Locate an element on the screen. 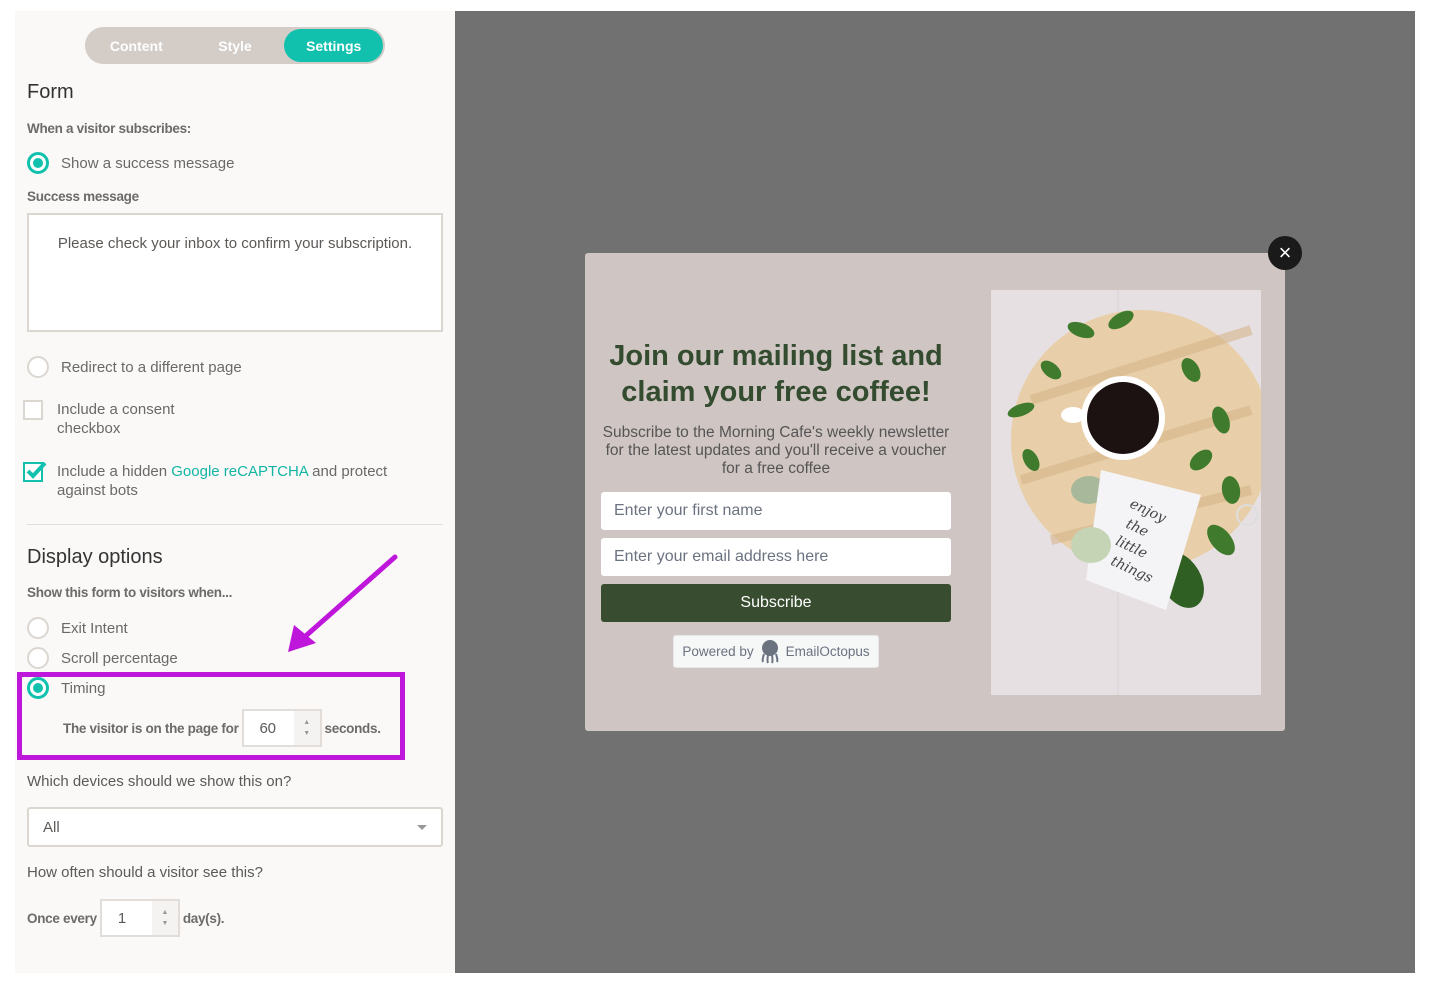 Image resolution: width=1431 pixels, height=990 pixels. radio-show-success: Show a success message is located at coordinates (130, 163).